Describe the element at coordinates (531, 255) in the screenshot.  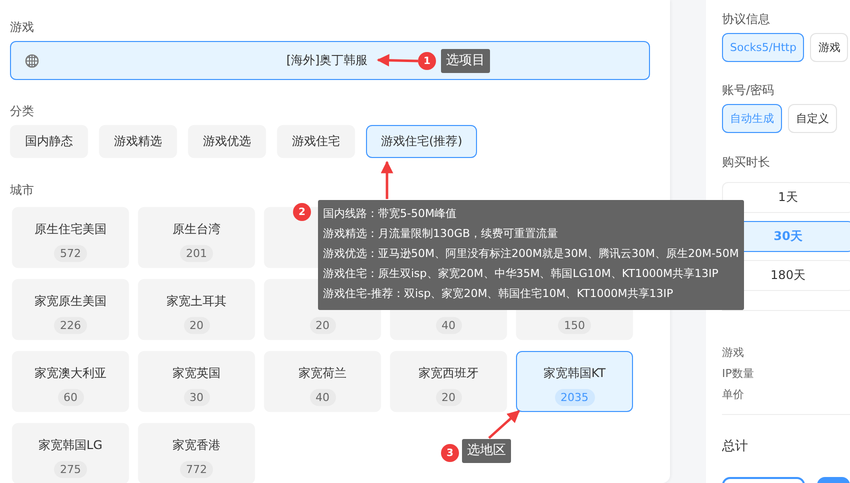
I see `annotation-tooltip: 国内线路：带宽5-50M峰值 游戏精选：月流量限制130GB，续费可重置流量 游戏优选：亚马逊50M、阿里没有标注200M就是30M、腾讯云30M、原生20M-50M 游戏住宅：原生双isp、家宽20M、中华35M、韩国LG10M、KT1000M共享13IP 游戏住宅-推荐：双isp、家宽20M、韩国住宅10M、KT1000M共享13IP` at that location.